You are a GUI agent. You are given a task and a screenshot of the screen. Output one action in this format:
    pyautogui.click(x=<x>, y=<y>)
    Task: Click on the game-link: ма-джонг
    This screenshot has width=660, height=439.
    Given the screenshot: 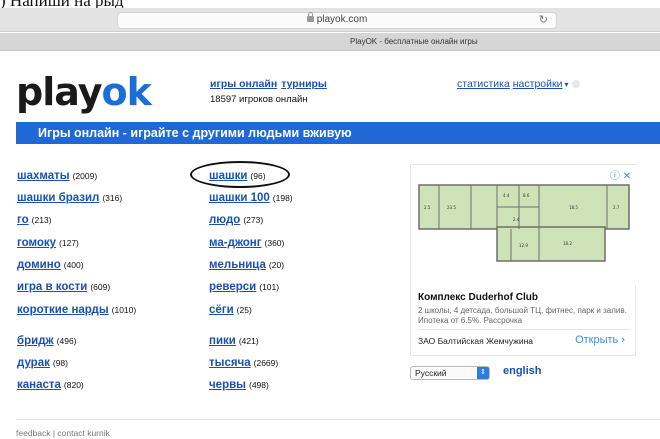 What is the action you would take?
    pyautogui.click(x=235, y=243)
    